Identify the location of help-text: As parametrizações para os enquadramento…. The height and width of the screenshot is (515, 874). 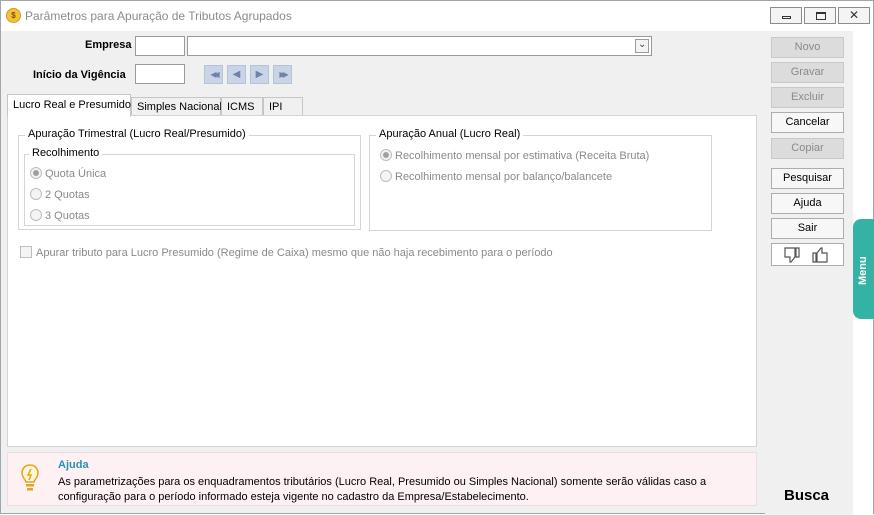
(382, 489).